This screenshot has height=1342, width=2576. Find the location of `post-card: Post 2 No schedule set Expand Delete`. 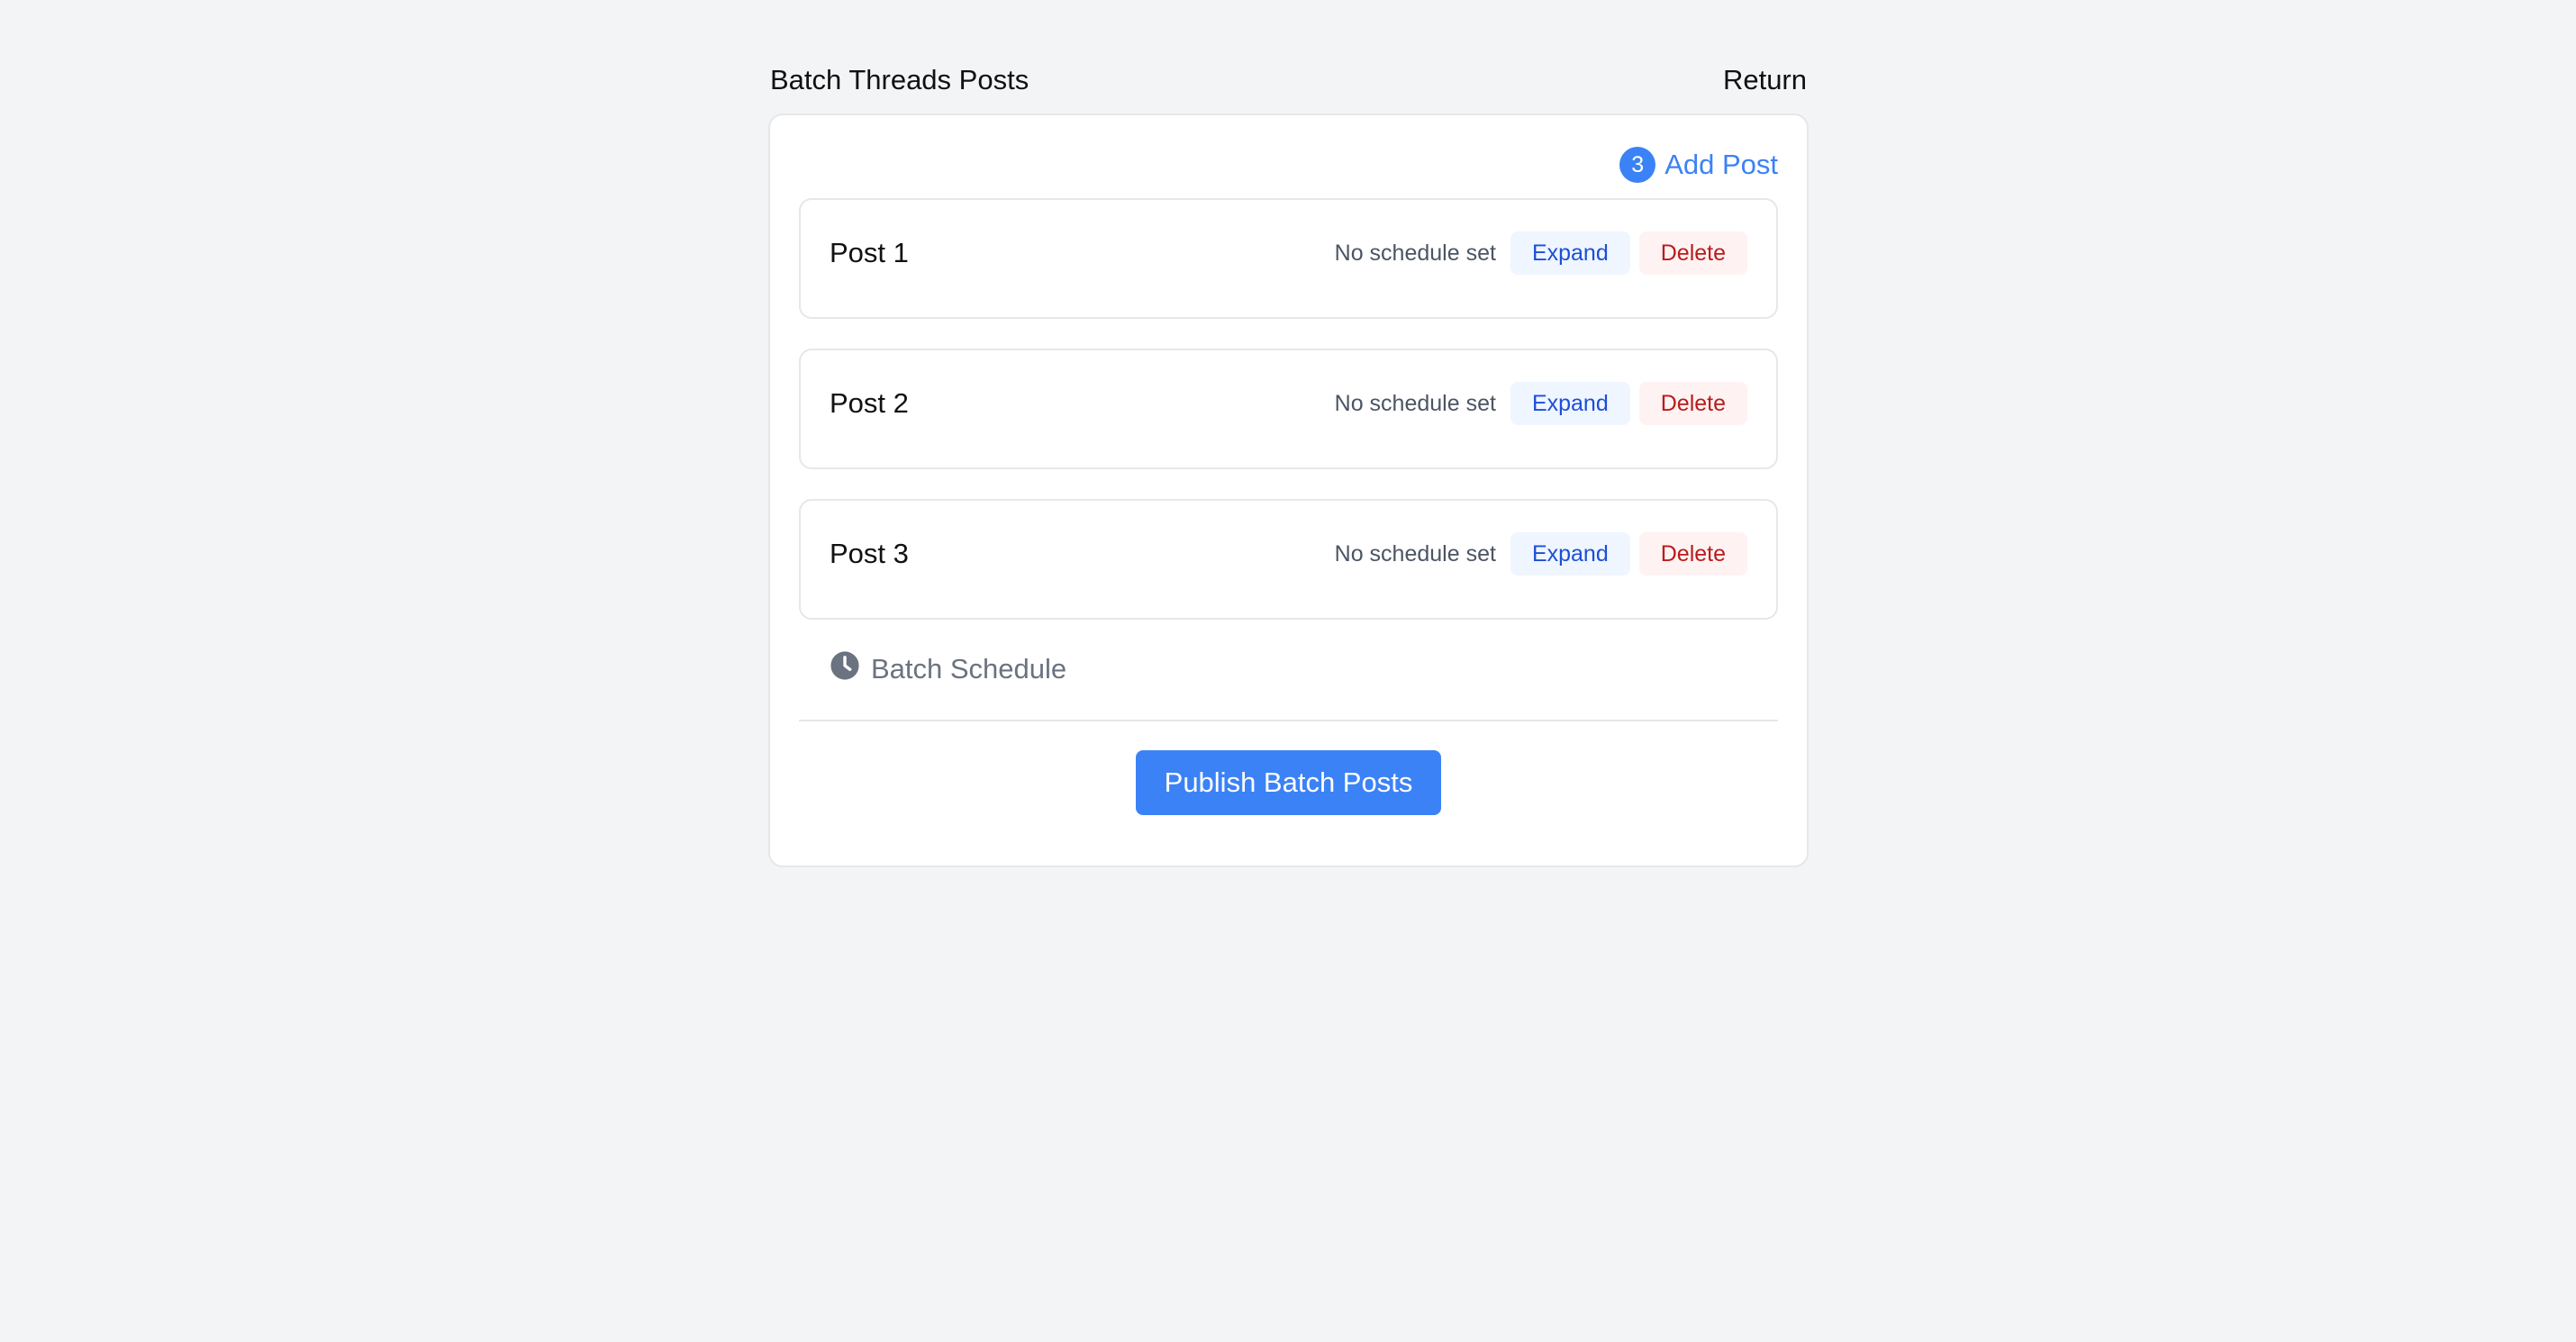

post-card: Post 2 No schedule set Expand Delete is located at coordinates (1288, 409).